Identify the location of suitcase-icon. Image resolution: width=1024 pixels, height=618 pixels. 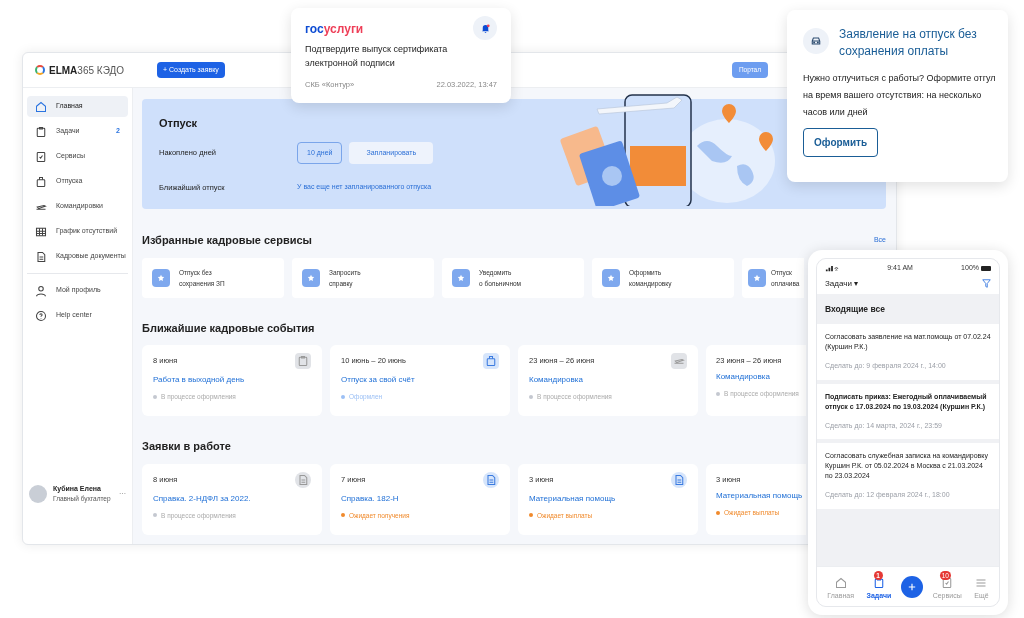
(41, 181).